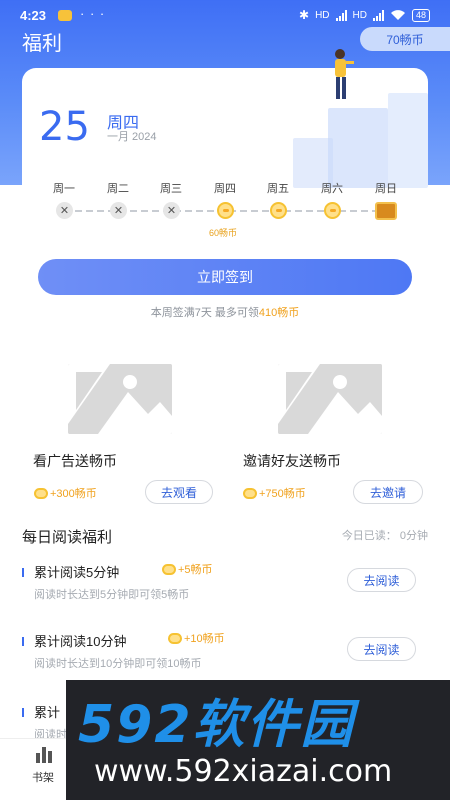 The image size is (450, 800). What do you see at coordinates (75, 461) in the screenshot?
I see `ad-task-title: 看广告送畅币` at bounding box center [75, 461].